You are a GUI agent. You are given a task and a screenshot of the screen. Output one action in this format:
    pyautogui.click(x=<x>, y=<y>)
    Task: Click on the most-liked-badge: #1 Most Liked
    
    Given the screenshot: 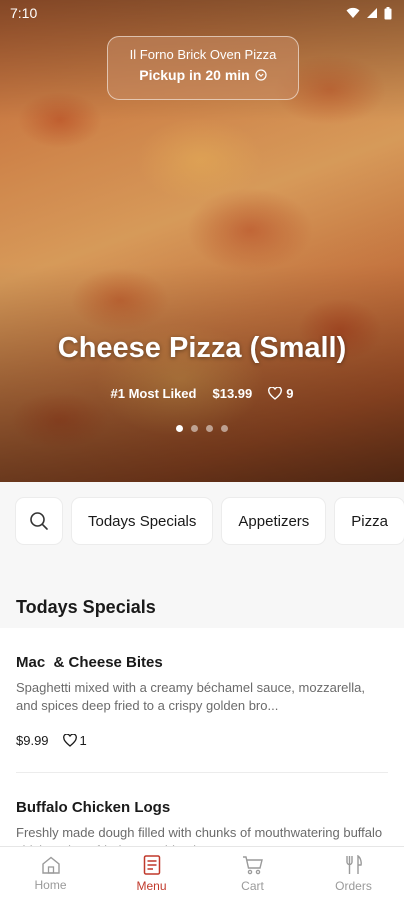 What is the action you would take?
    pyautogui.click(x=153, y=393)
    